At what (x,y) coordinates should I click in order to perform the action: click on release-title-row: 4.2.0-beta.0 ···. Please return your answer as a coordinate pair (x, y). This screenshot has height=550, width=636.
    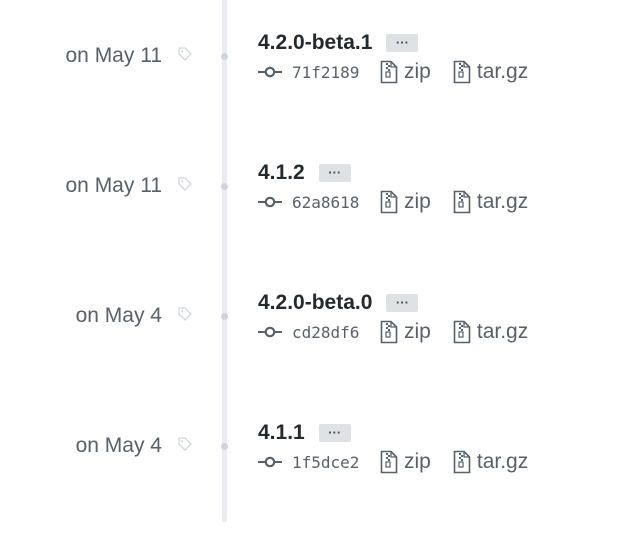
    Looking at the image, I should click on (338, 303).